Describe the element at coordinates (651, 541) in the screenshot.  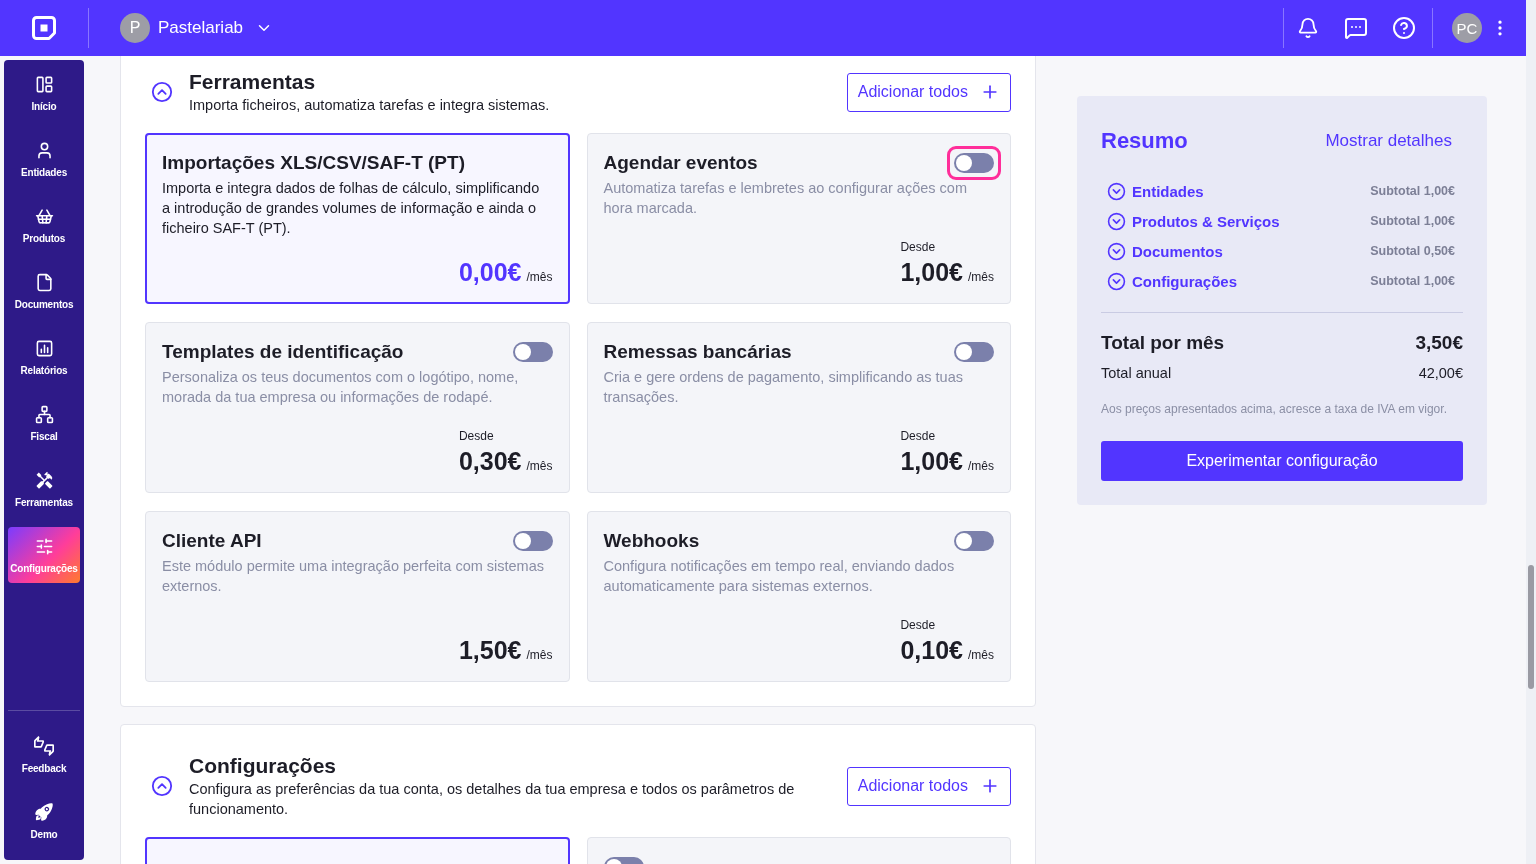
I see `card-title: Webhooks` at that location.